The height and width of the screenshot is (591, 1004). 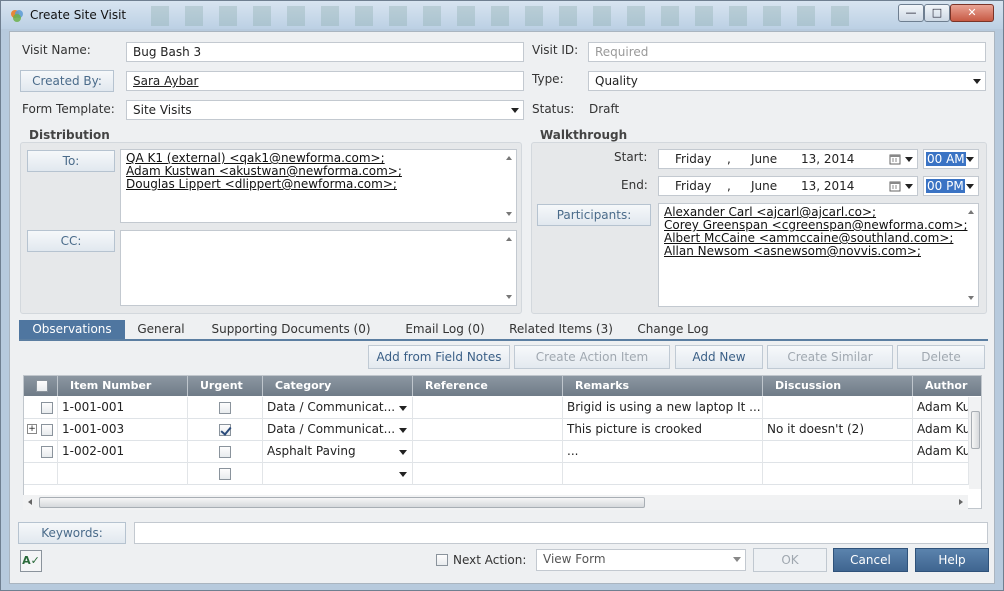 I want to click on delete-button: Delete, so click(x=941, y=357).